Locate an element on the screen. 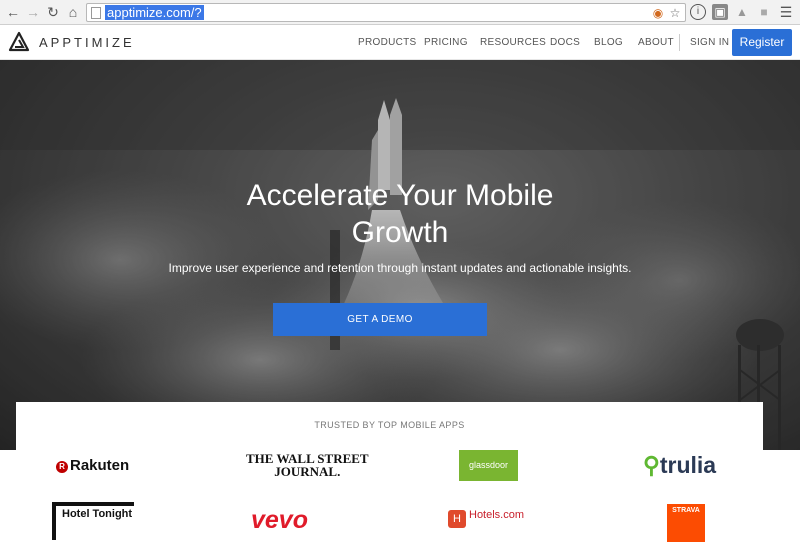 The width and height of the screenshot is (800, 552). rakuten-text: Rakuten is located at coordinates (100, 465).